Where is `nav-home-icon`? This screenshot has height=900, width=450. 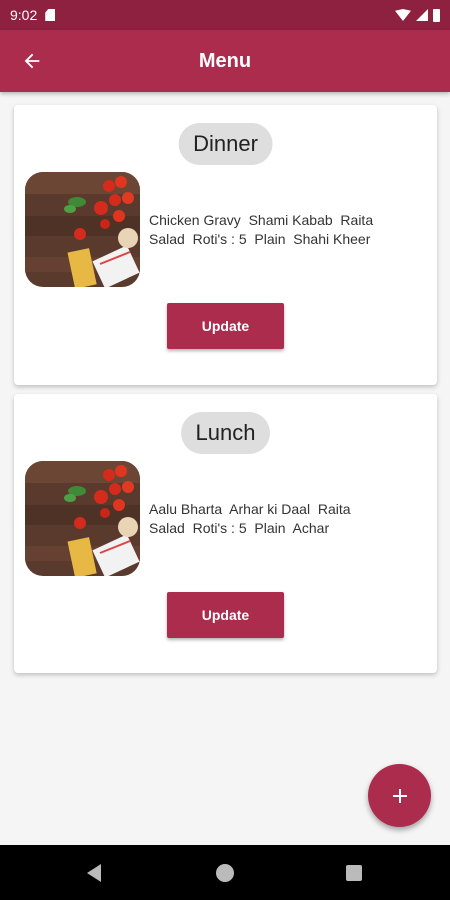
nav-home-icon is located at coordinates (225, 873).